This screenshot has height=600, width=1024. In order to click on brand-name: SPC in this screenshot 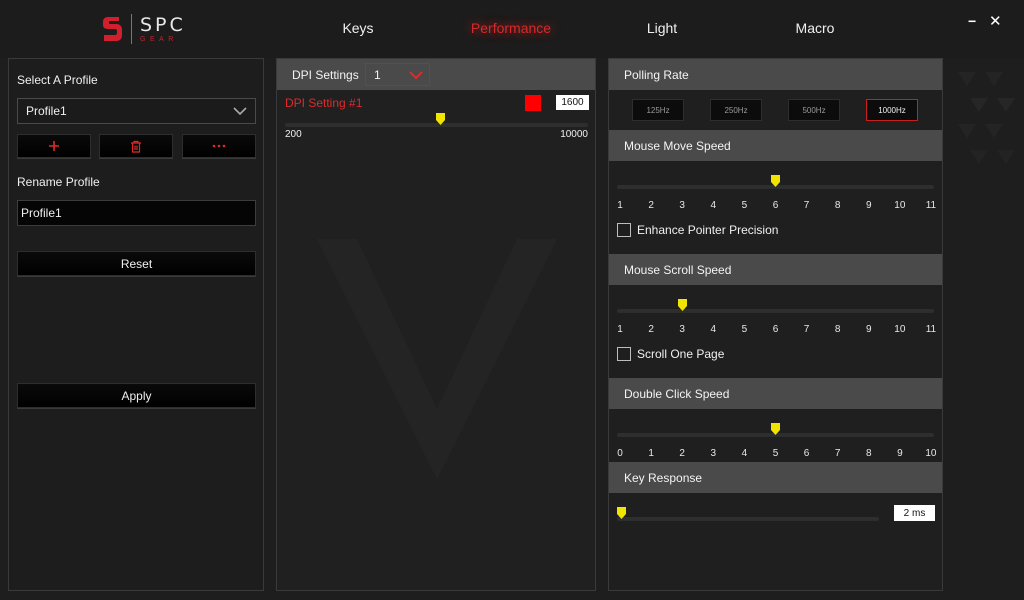, I will do `click(163, 24)`.